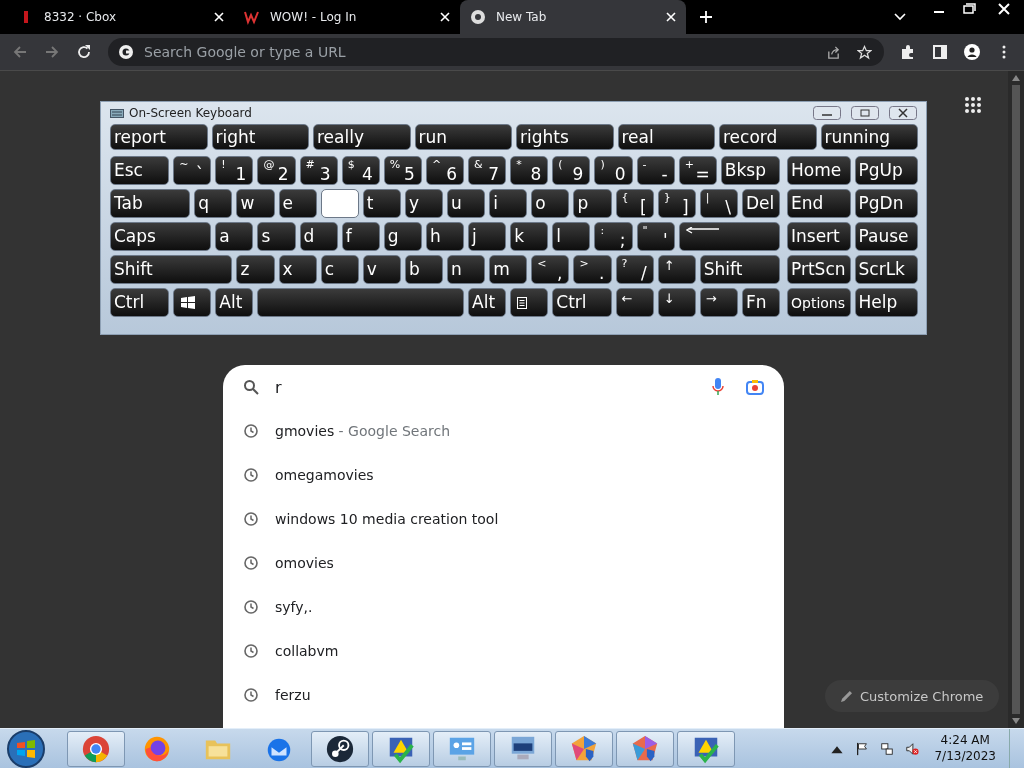  Describe the element at coordinates (487, 236) in the screenshot. I see `keyboard-key: j` at that location.